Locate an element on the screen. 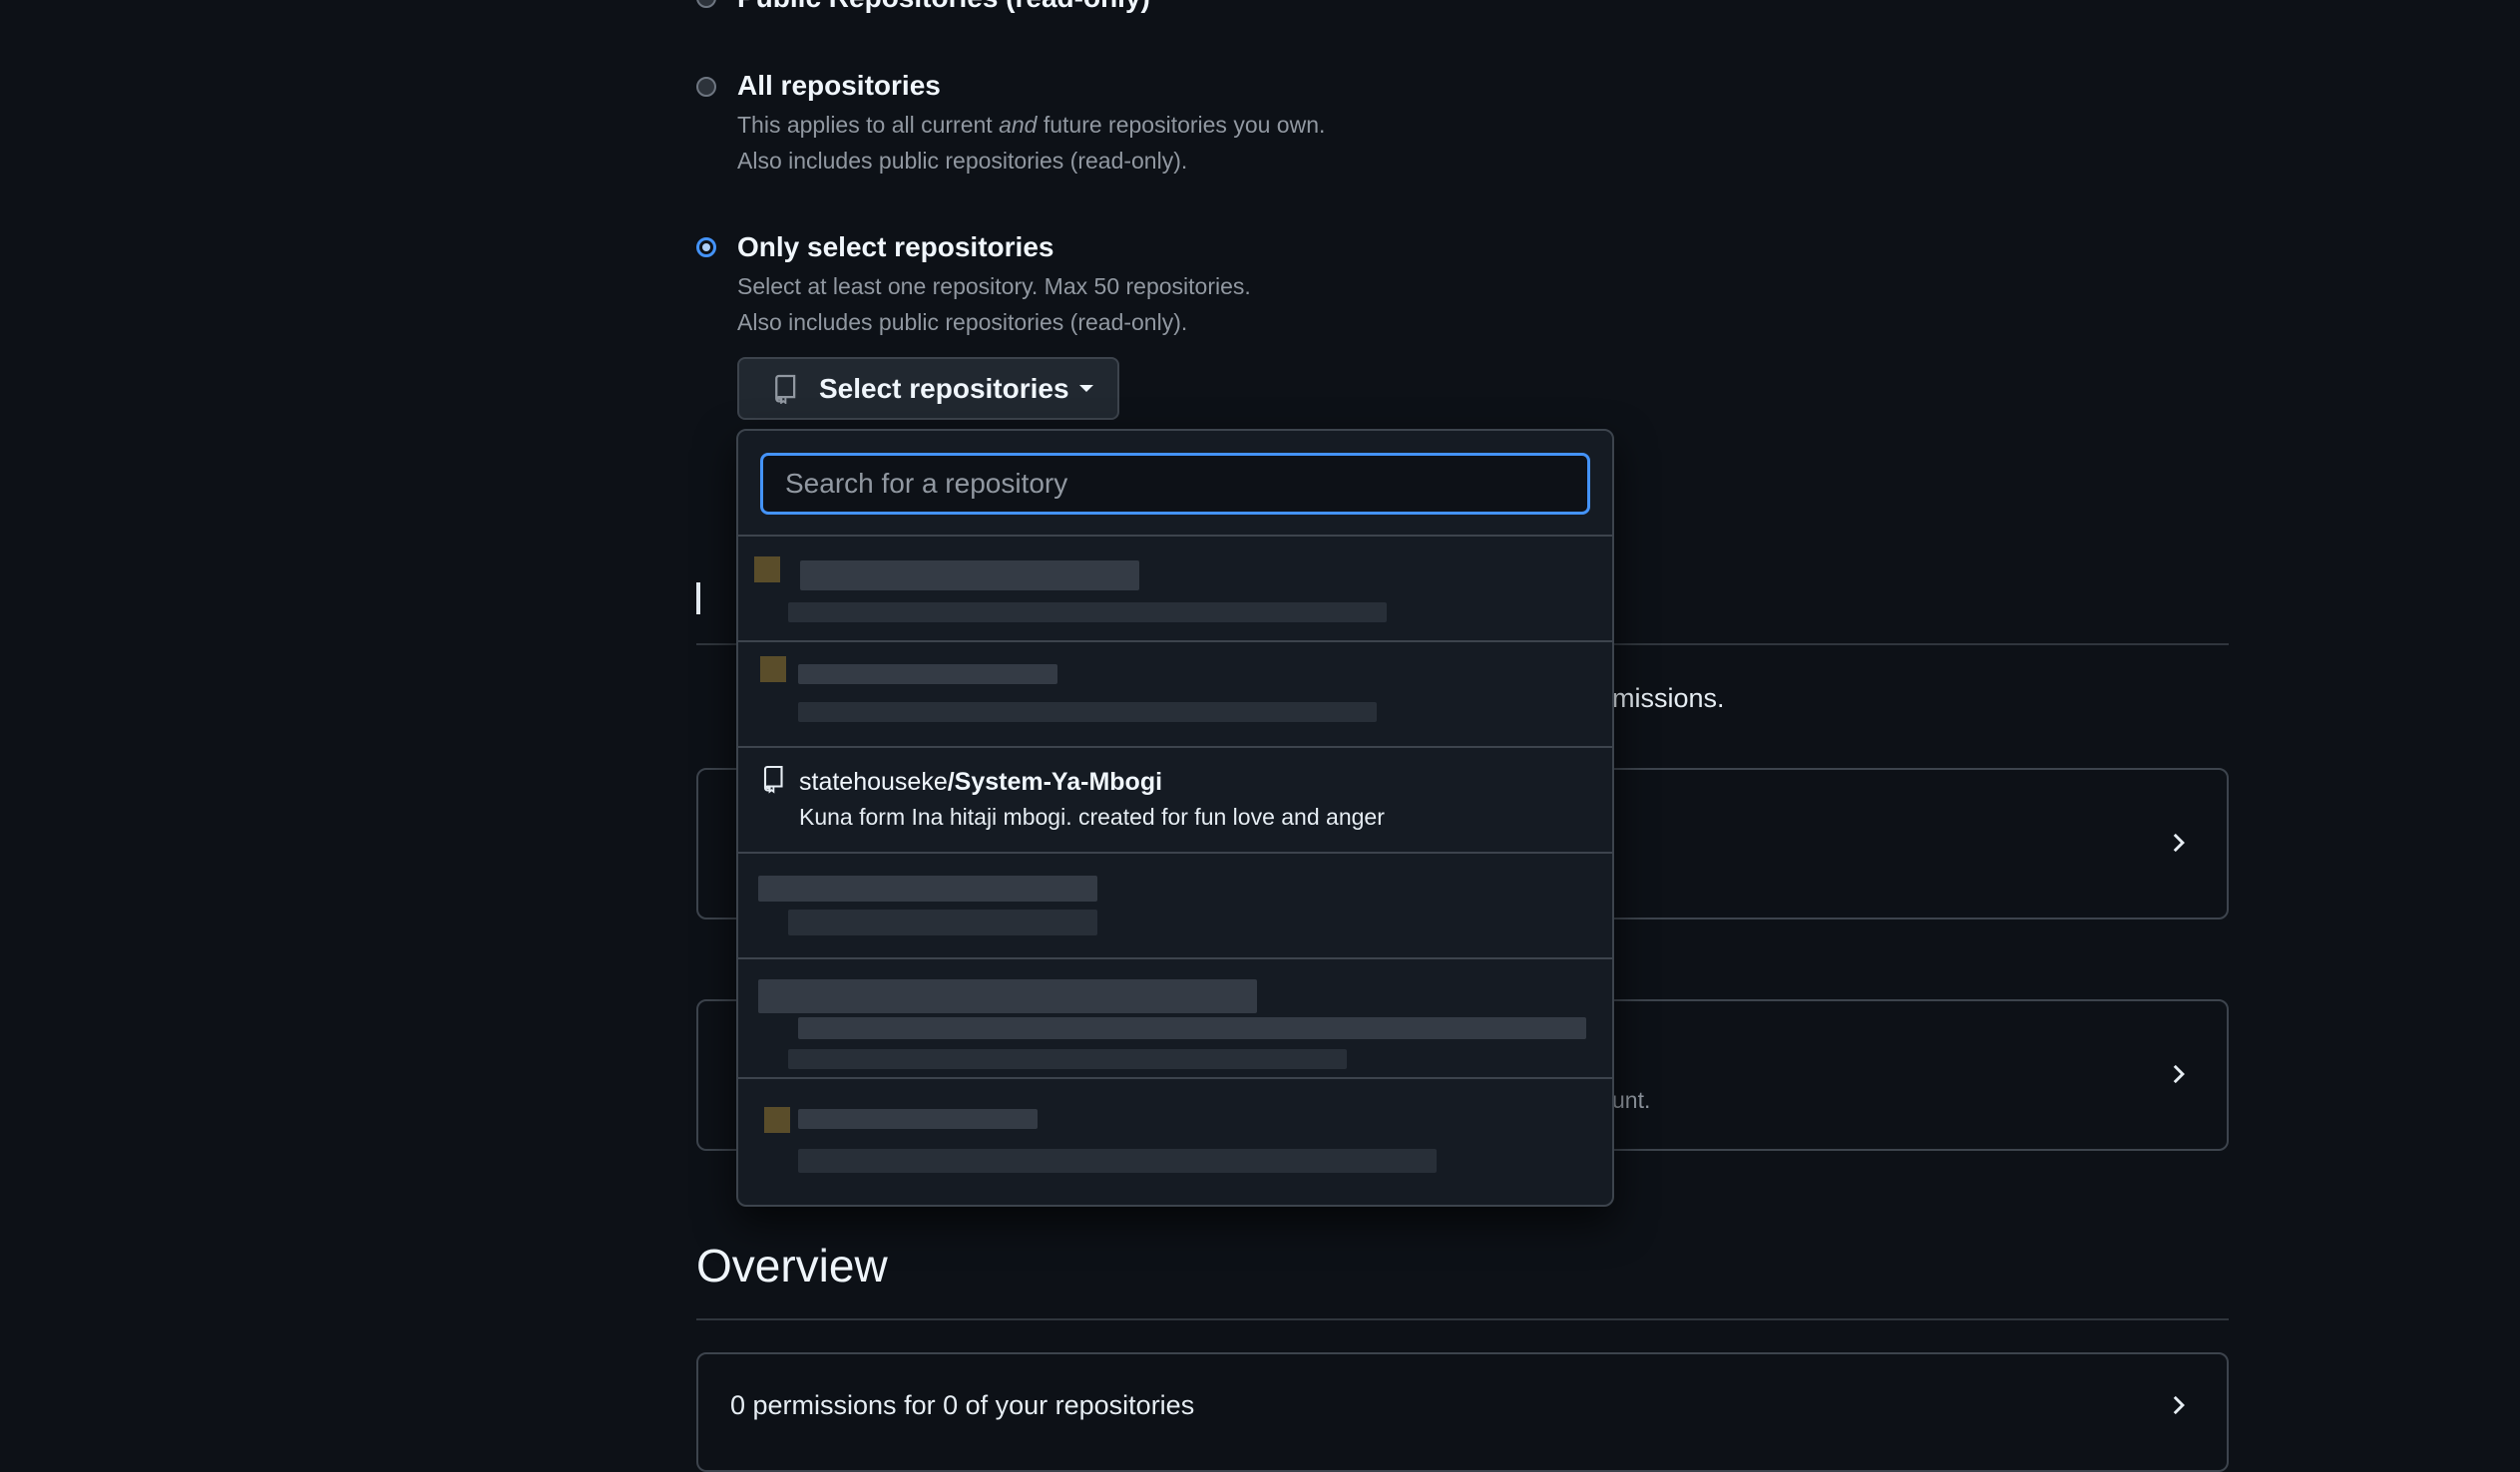  caret-down-icon is located at coordinates (1085, 389).